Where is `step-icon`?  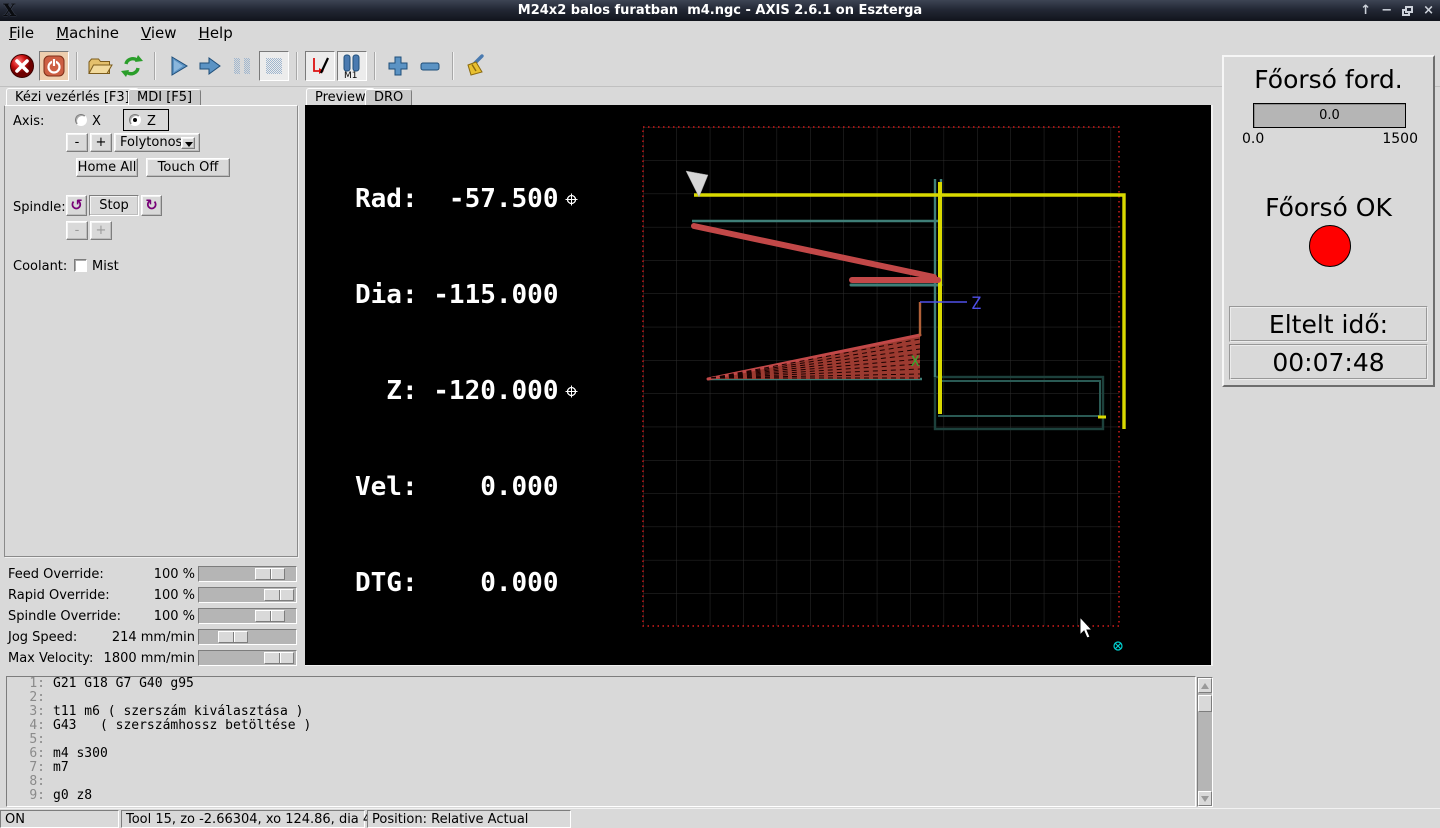
step-icon is located at coordinates (210, 66).